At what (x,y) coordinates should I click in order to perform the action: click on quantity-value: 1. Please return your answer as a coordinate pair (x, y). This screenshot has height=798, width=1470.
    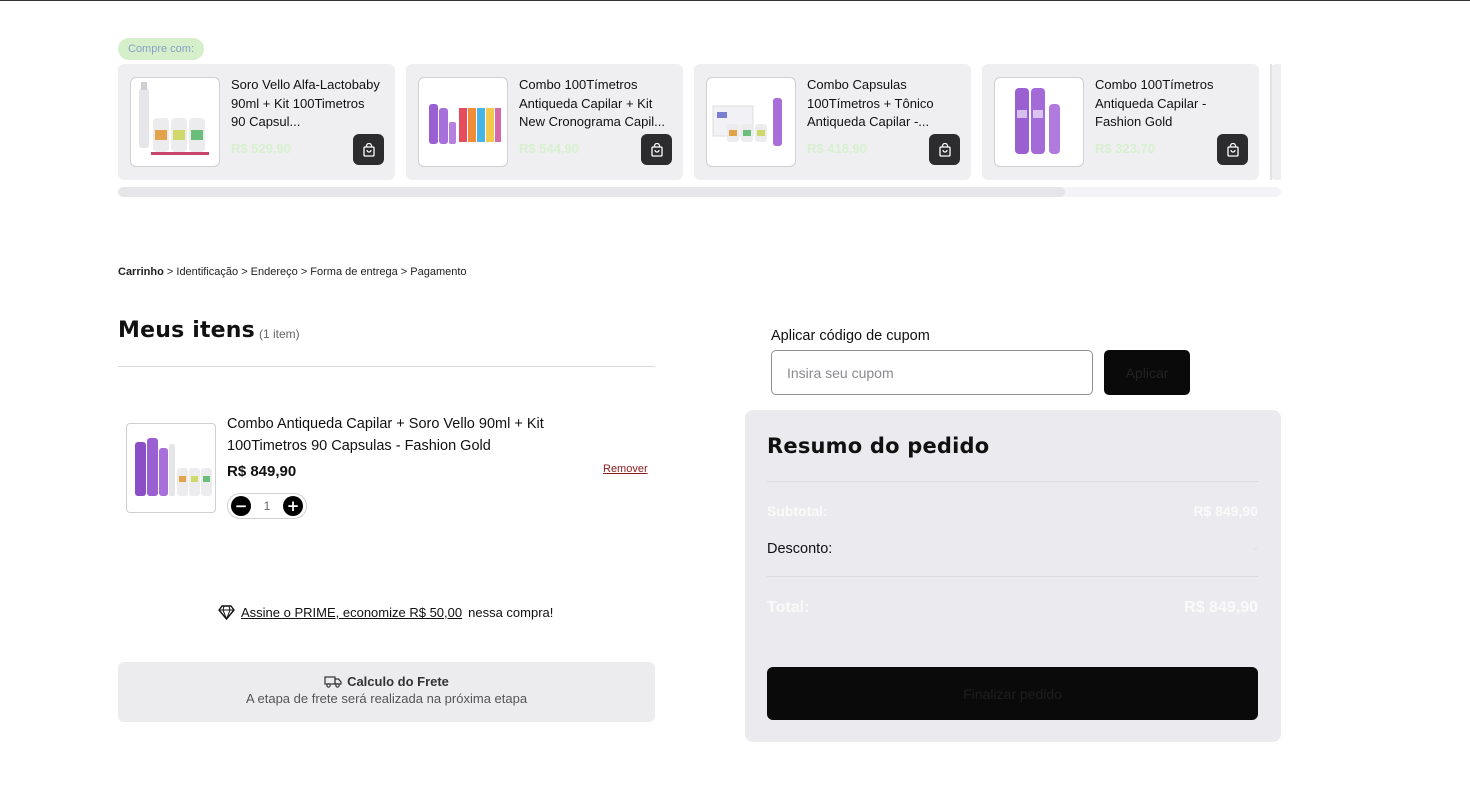
    Looking at the image, I should click on (267, 506).